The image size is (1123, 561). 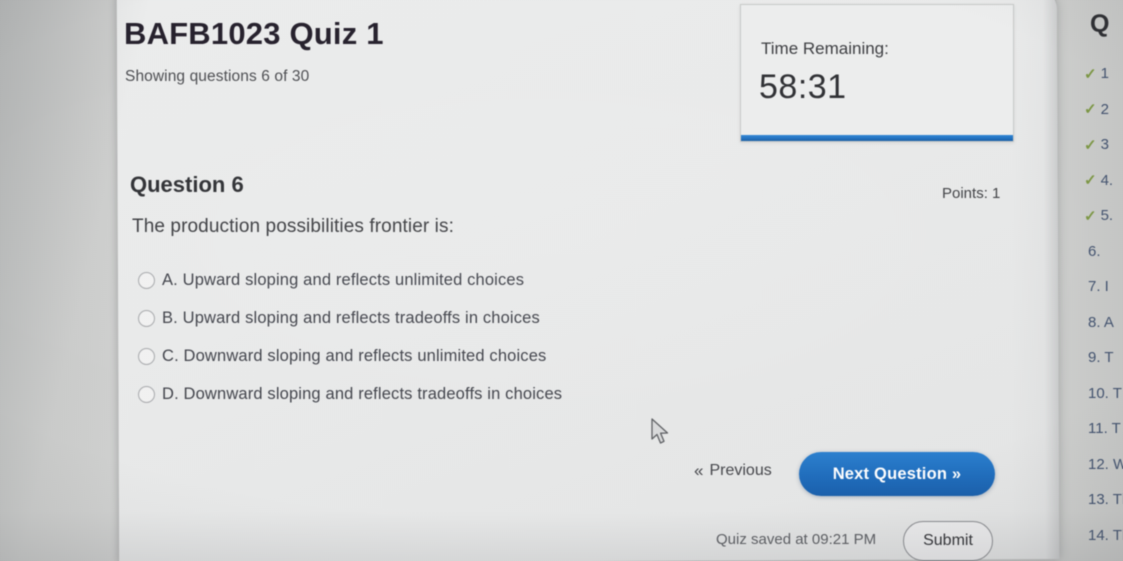 I want to click on sidebar-question-item: ✓ 3, so click(x=1092, y=145).